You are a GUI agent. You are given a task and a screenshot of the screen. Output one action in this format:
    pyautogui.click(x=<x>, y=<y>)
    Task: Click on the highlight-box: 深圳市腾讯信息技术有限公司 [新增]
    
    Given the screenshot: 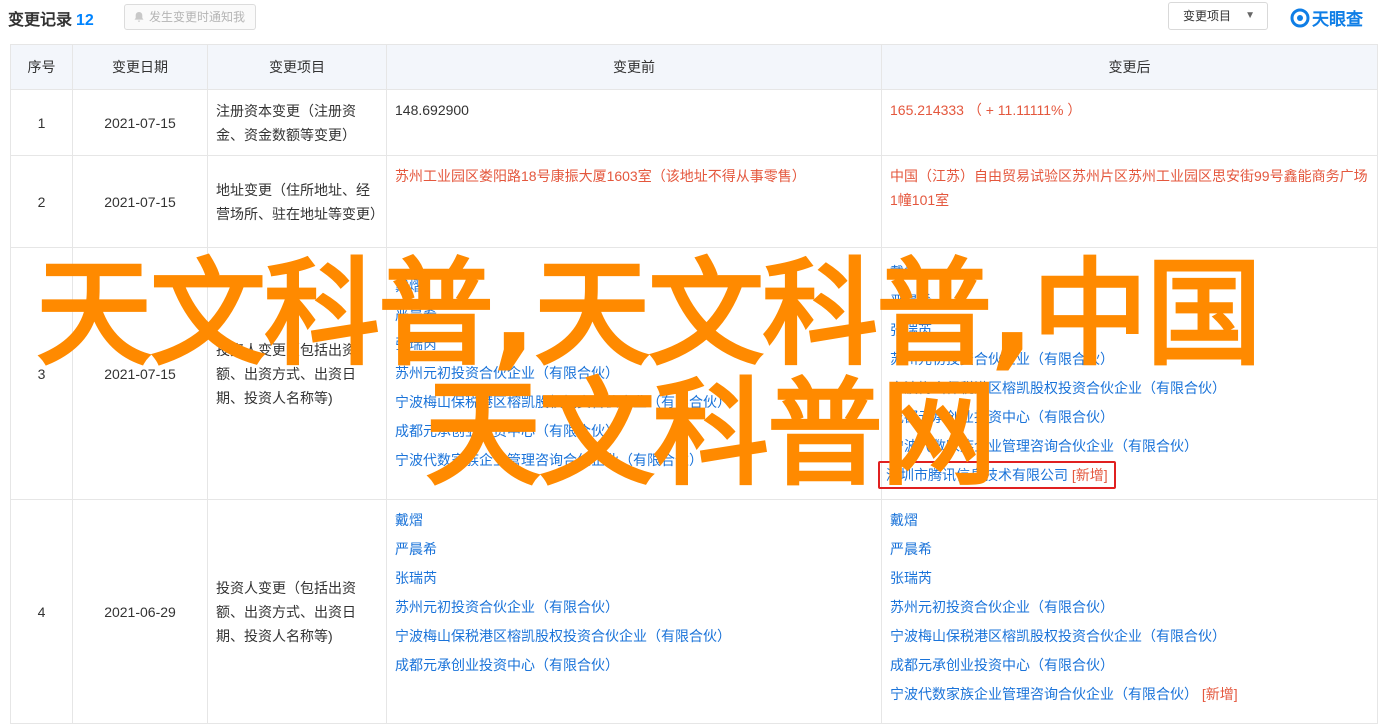 What is the action you would take?
    pyautogui.click(x=997, y=474)
    